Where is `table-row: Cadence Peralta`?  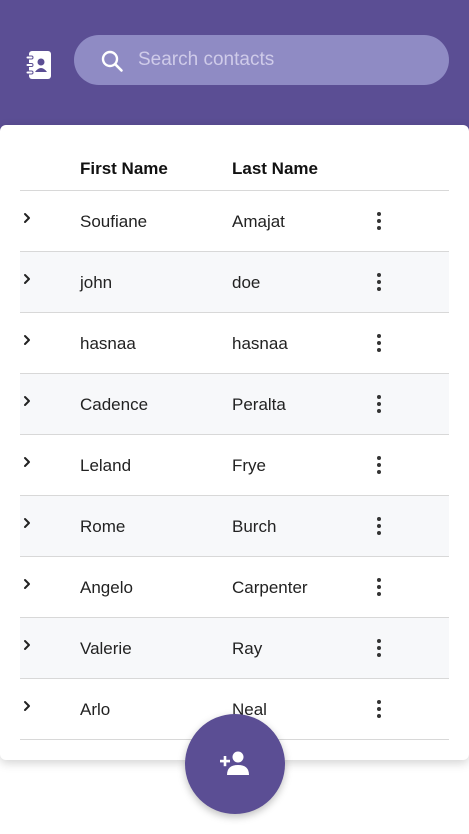 table-row: Cadence Peralta is located at coordinates (234, 404).